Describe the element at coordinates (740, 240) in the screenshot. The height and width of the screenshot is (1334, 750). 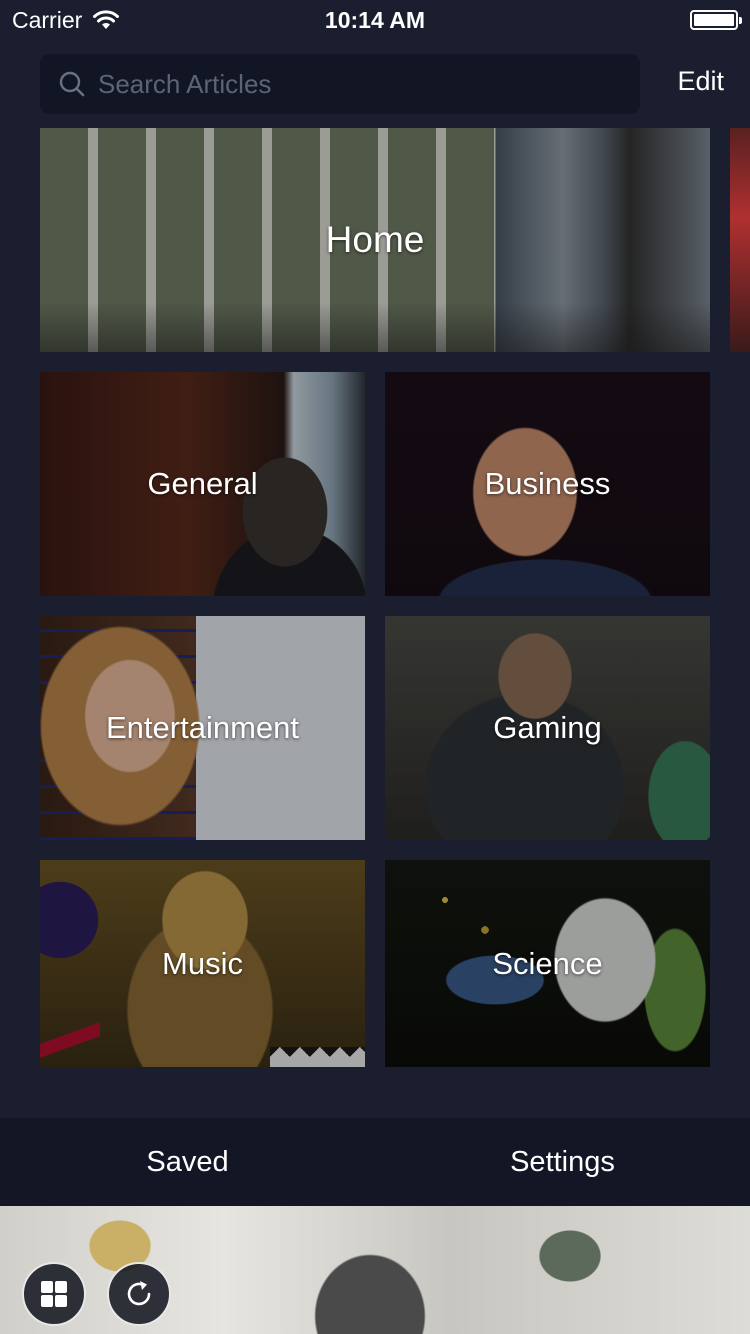
I see `next-page-peek` at that location.